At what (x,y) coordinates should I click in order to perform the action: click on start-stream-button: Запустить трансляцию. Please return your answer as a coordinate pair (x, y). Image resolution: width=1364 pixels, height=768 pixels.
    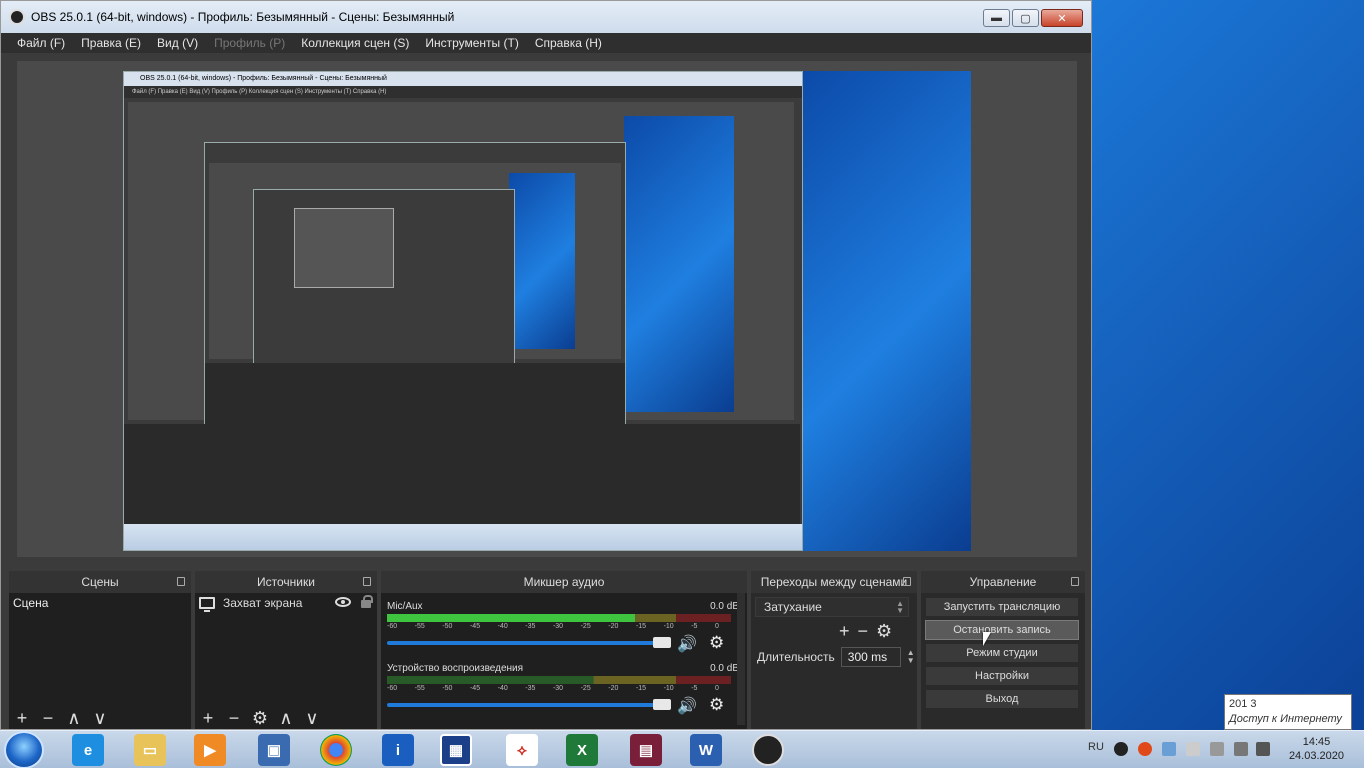
    Looking at the image, I should click on (1002, 607).